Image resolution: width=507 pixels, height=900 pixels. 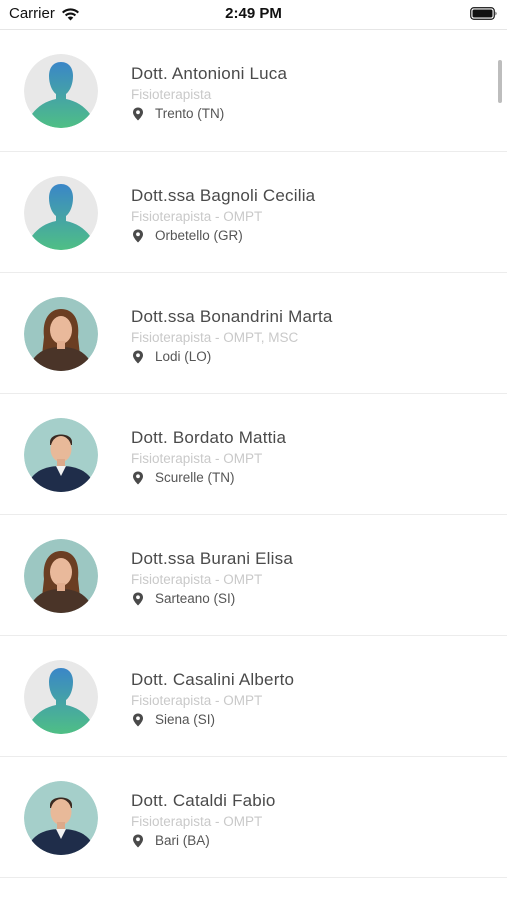 What do you see at coordinates (232, 316) in the screenshot?
I see `doctor-name: Dott.ssa Bonandrini Marta` at bounding box center [232, 316].